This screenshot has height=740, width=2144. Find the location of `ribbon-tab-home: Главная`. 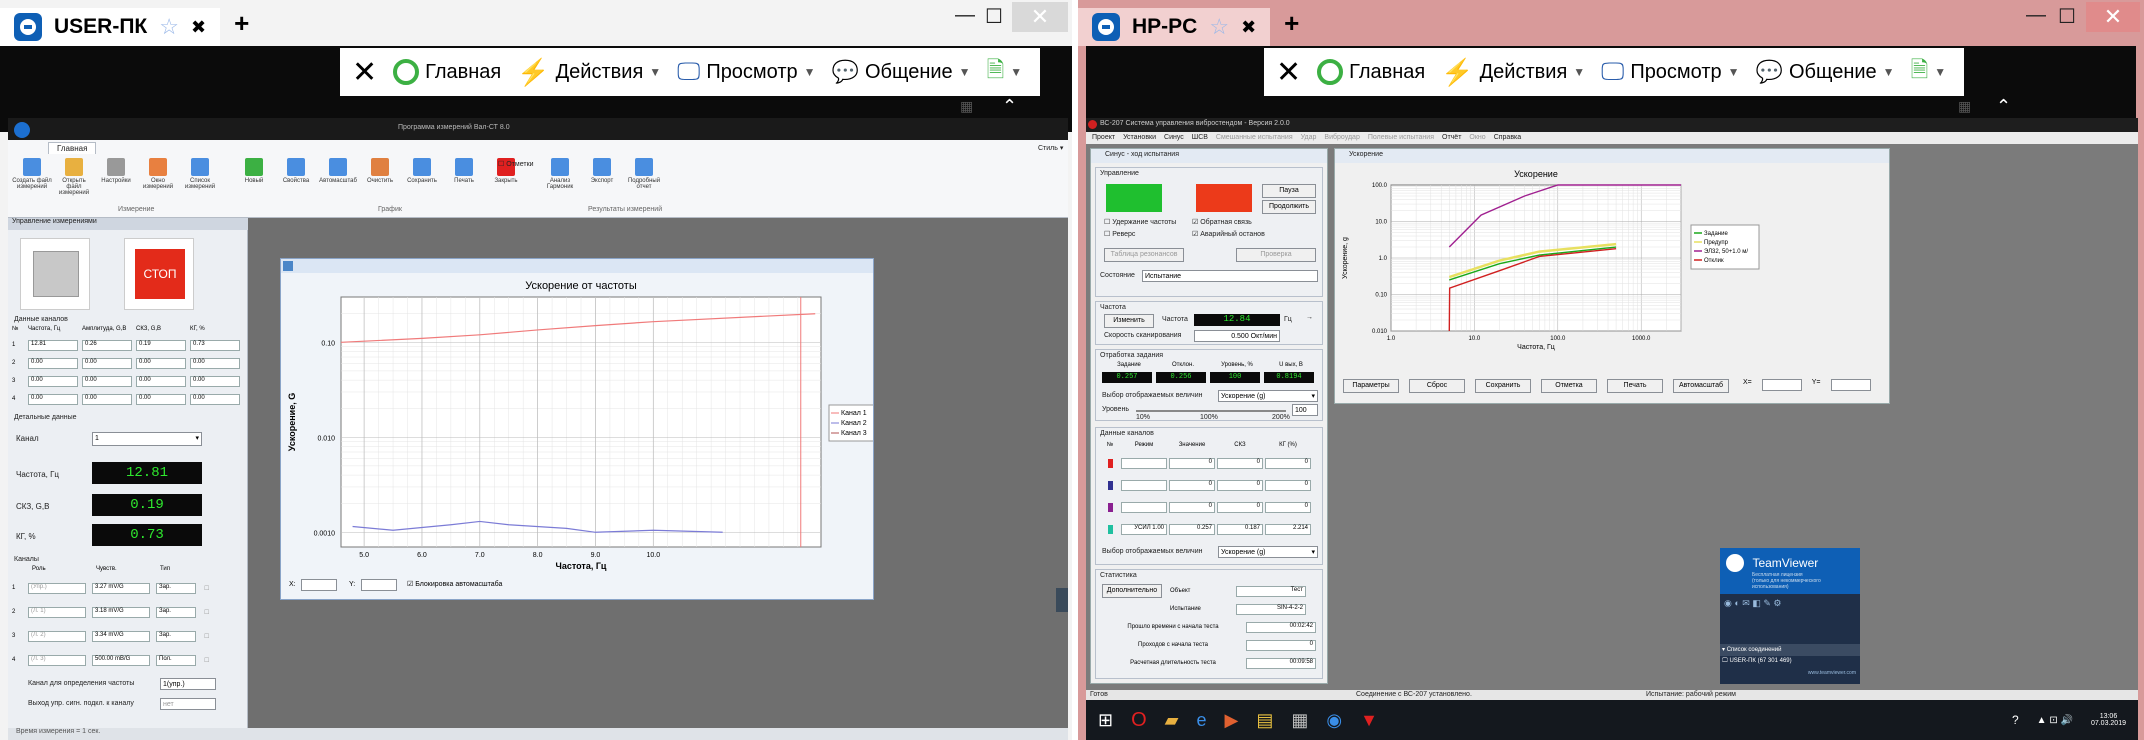

ribbon-tab-home: Главная is located at coordinates (72, 148).